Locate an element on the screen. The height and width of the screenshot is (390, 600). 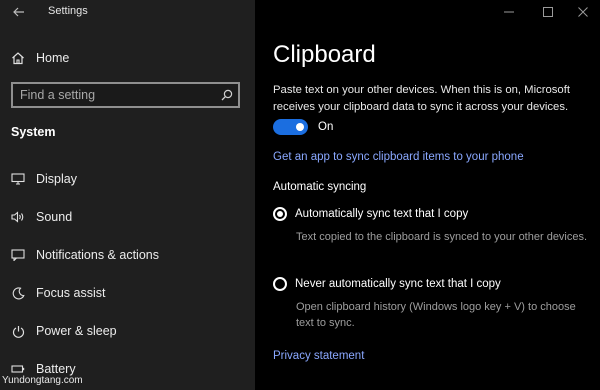
sidebar-item-notifications: Notifications & actions is located at coordinates (127, 255).